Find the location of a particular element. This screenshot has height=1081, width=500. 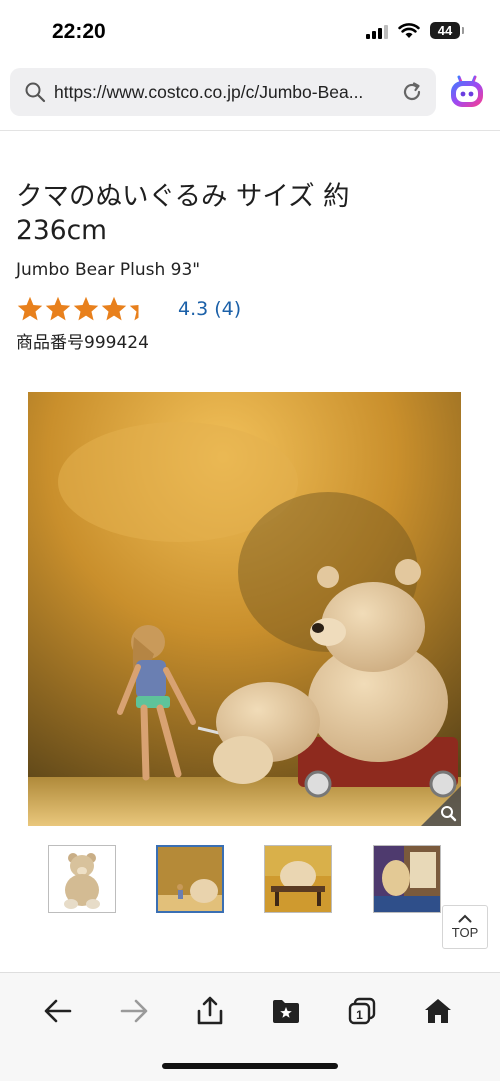

tabs-button: 1 is located at coordinates (362, 1011).